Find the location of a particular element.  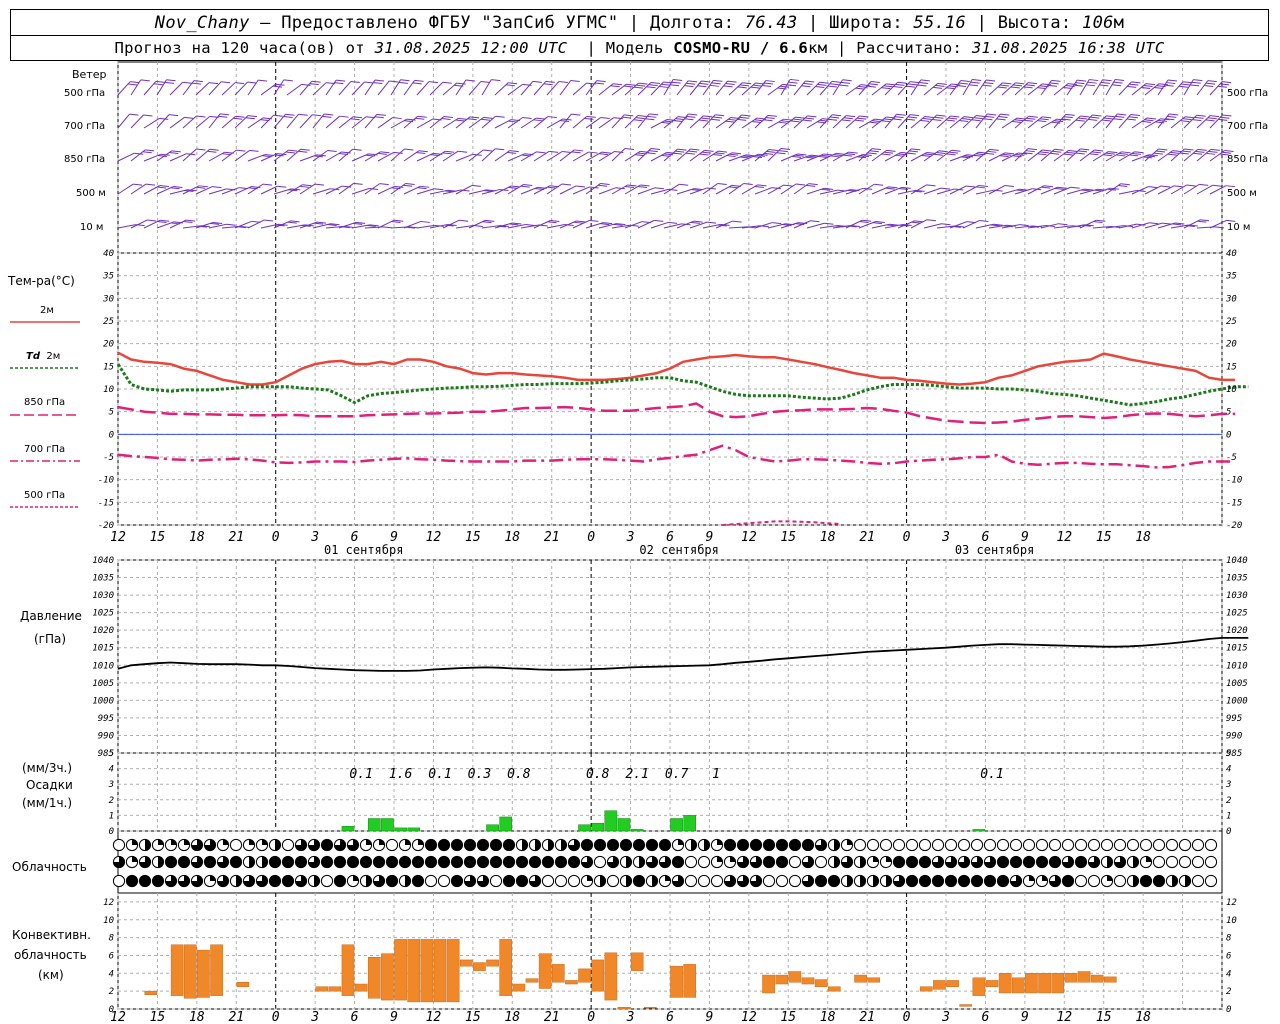

ytick-right-temp-40: 40 is located at coordinates (1231, 254).